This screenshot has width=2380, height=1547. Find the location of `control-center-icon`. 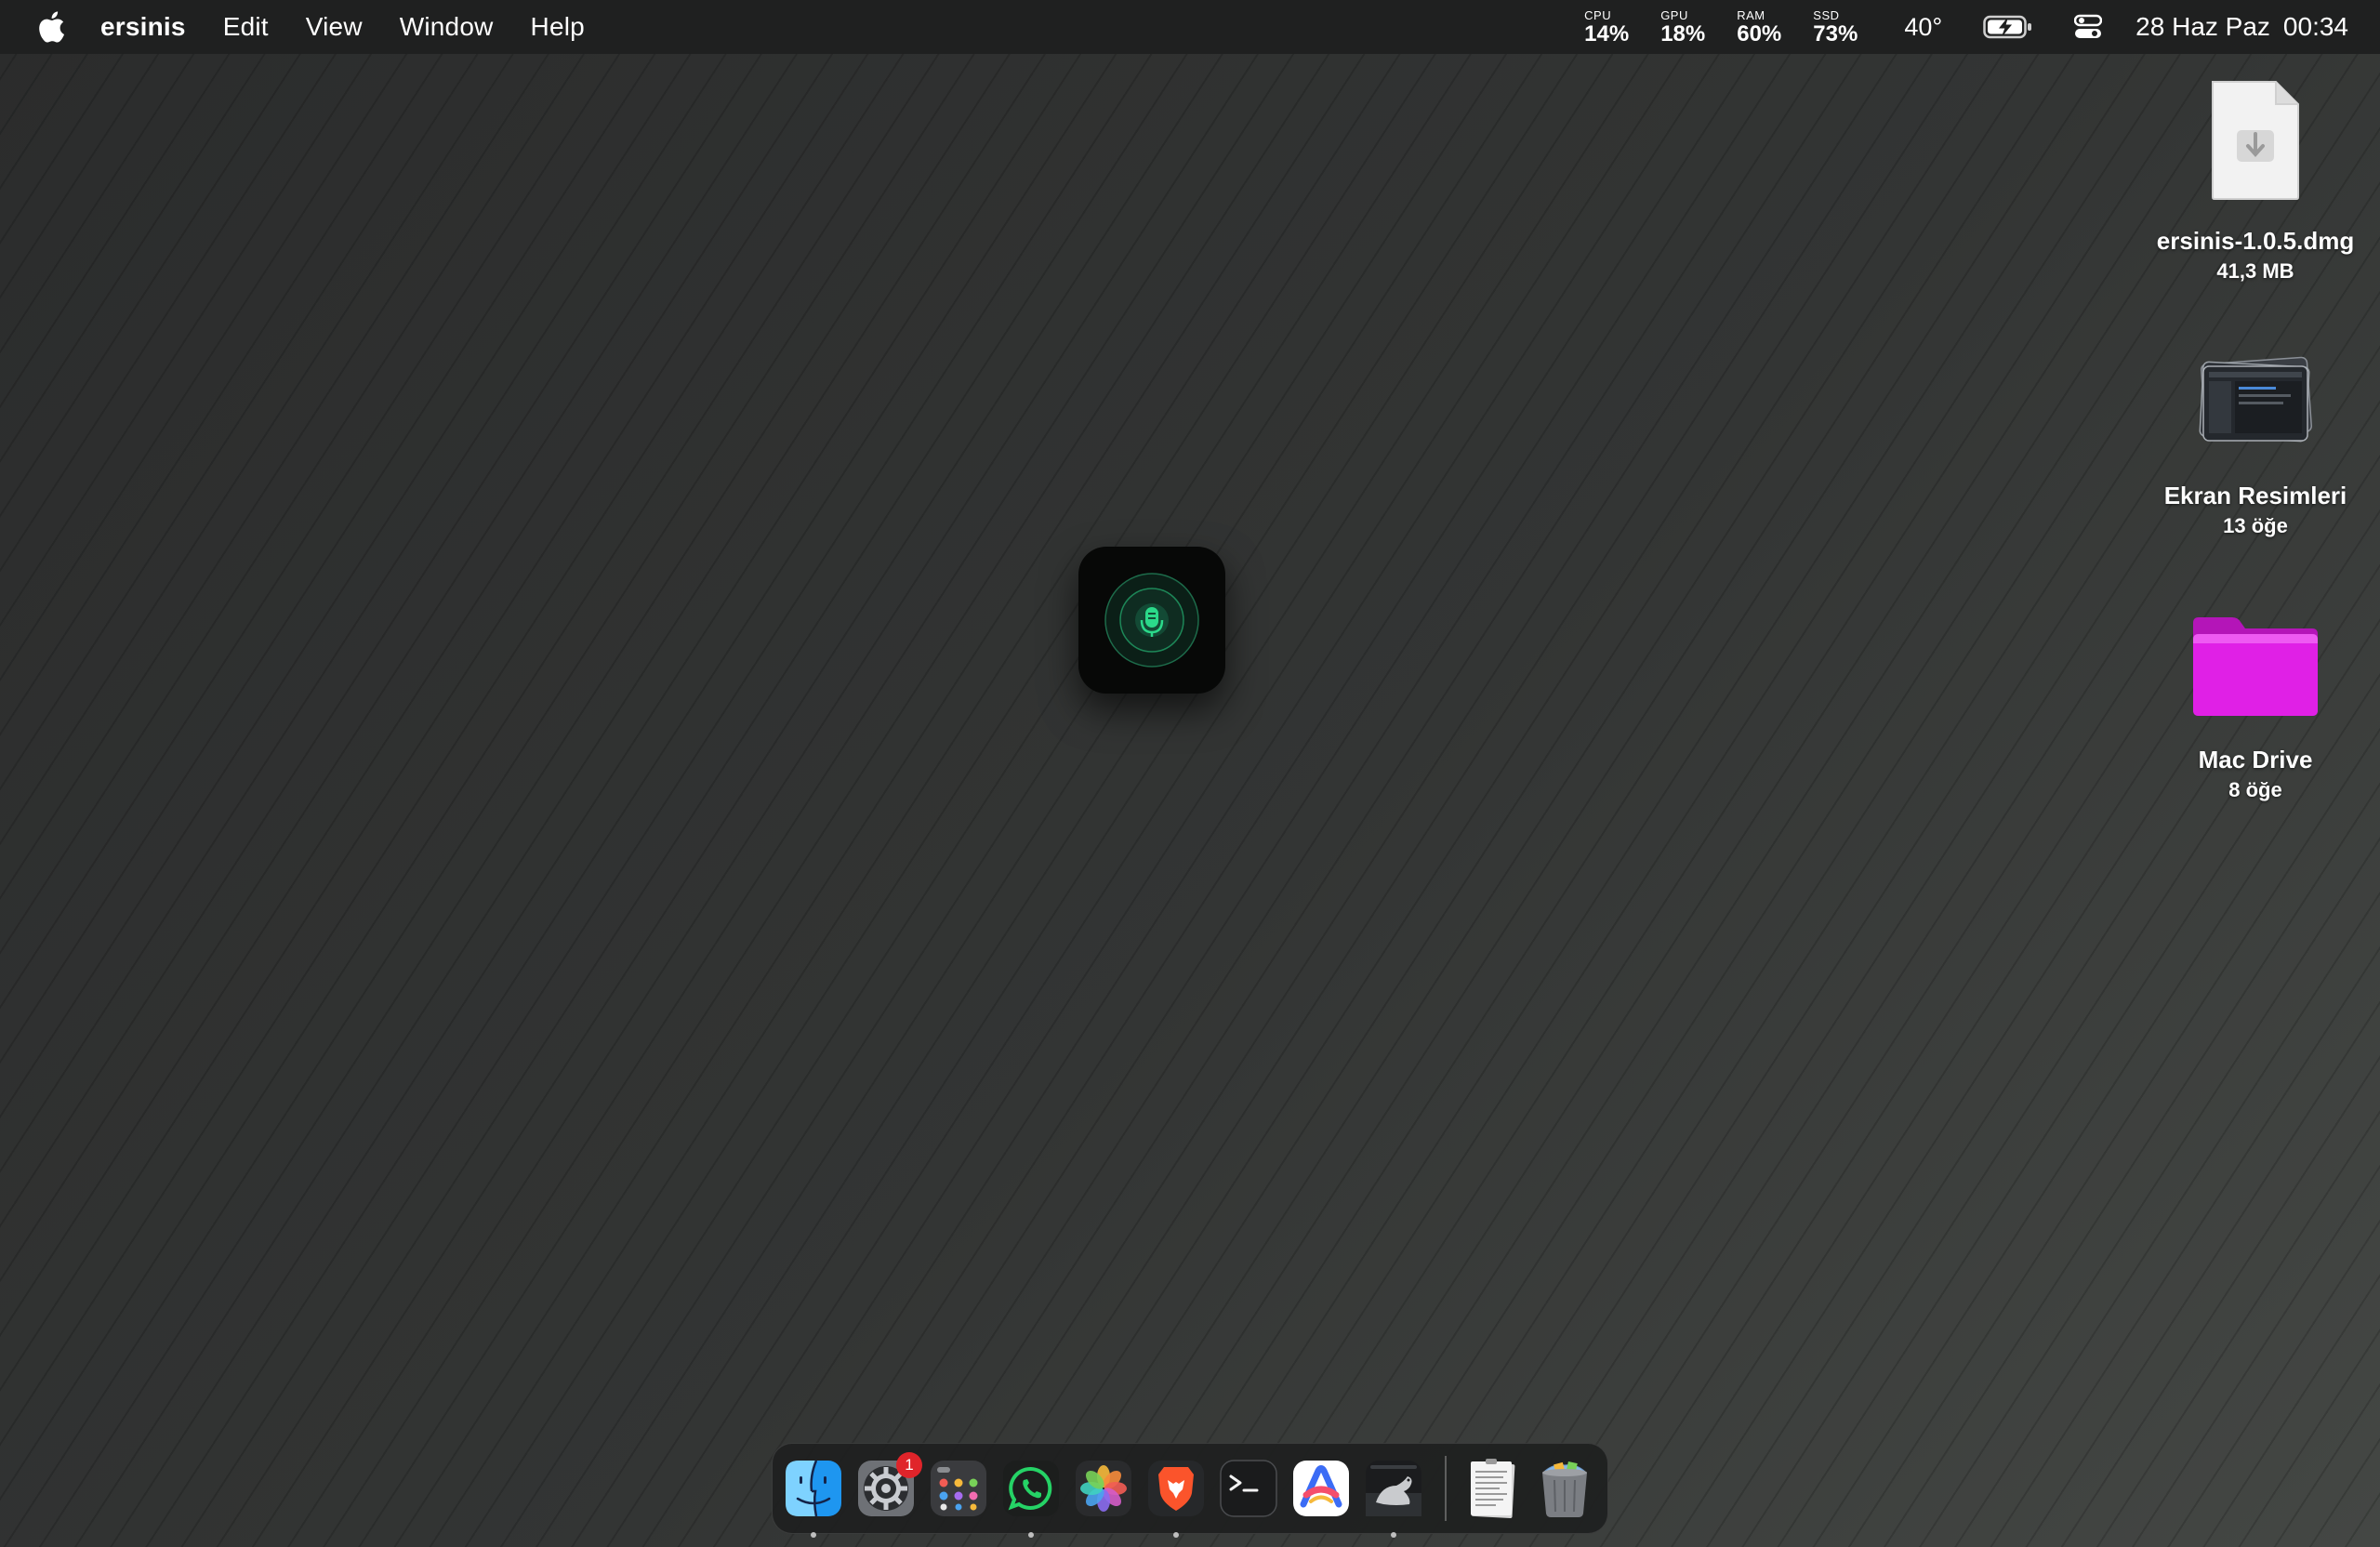

control-center-icon is located at coordinates (2088, 27).